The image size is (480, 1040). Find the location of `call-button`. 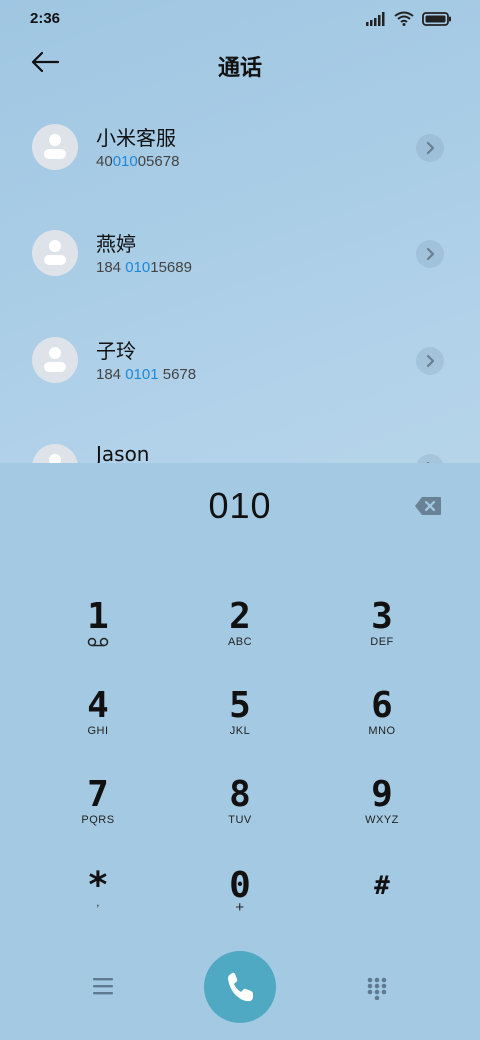

call-button is located at coordinates (240, 987).